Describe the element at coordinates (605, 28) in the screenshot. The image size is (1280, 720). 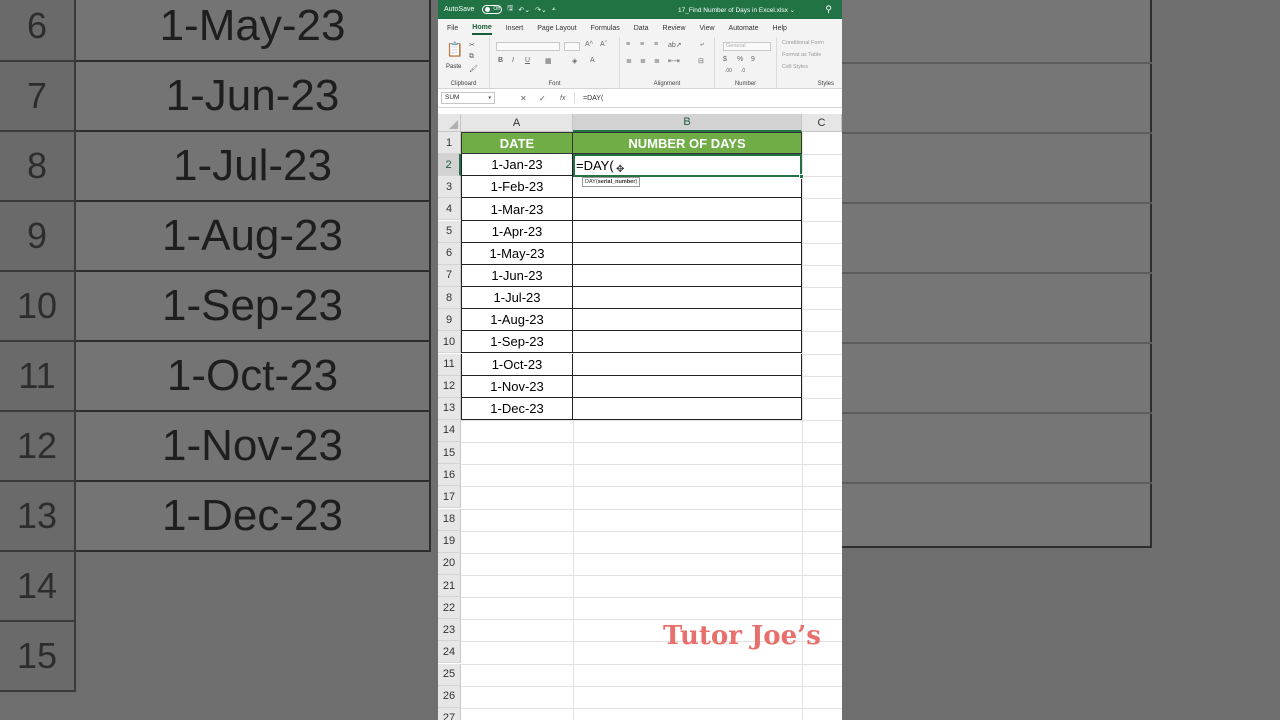
I see `tab-formulas: Formulas` at that location.